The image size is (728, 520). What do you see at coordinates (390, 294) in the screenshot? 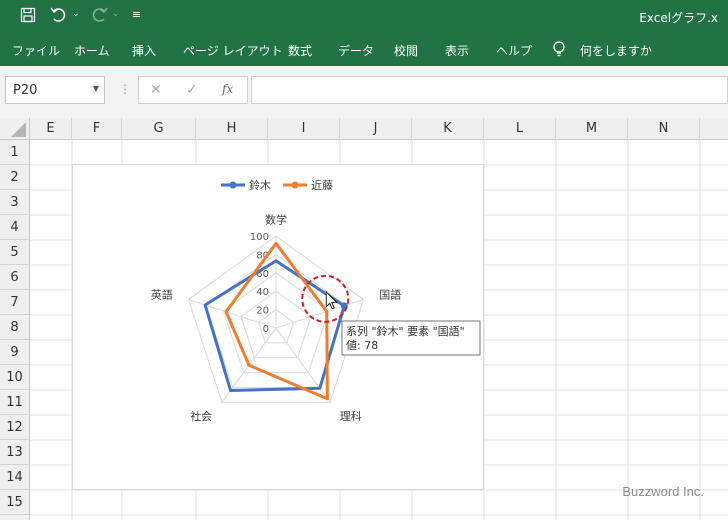
I see `category-label: 国語` at bounding box center [390, 294].